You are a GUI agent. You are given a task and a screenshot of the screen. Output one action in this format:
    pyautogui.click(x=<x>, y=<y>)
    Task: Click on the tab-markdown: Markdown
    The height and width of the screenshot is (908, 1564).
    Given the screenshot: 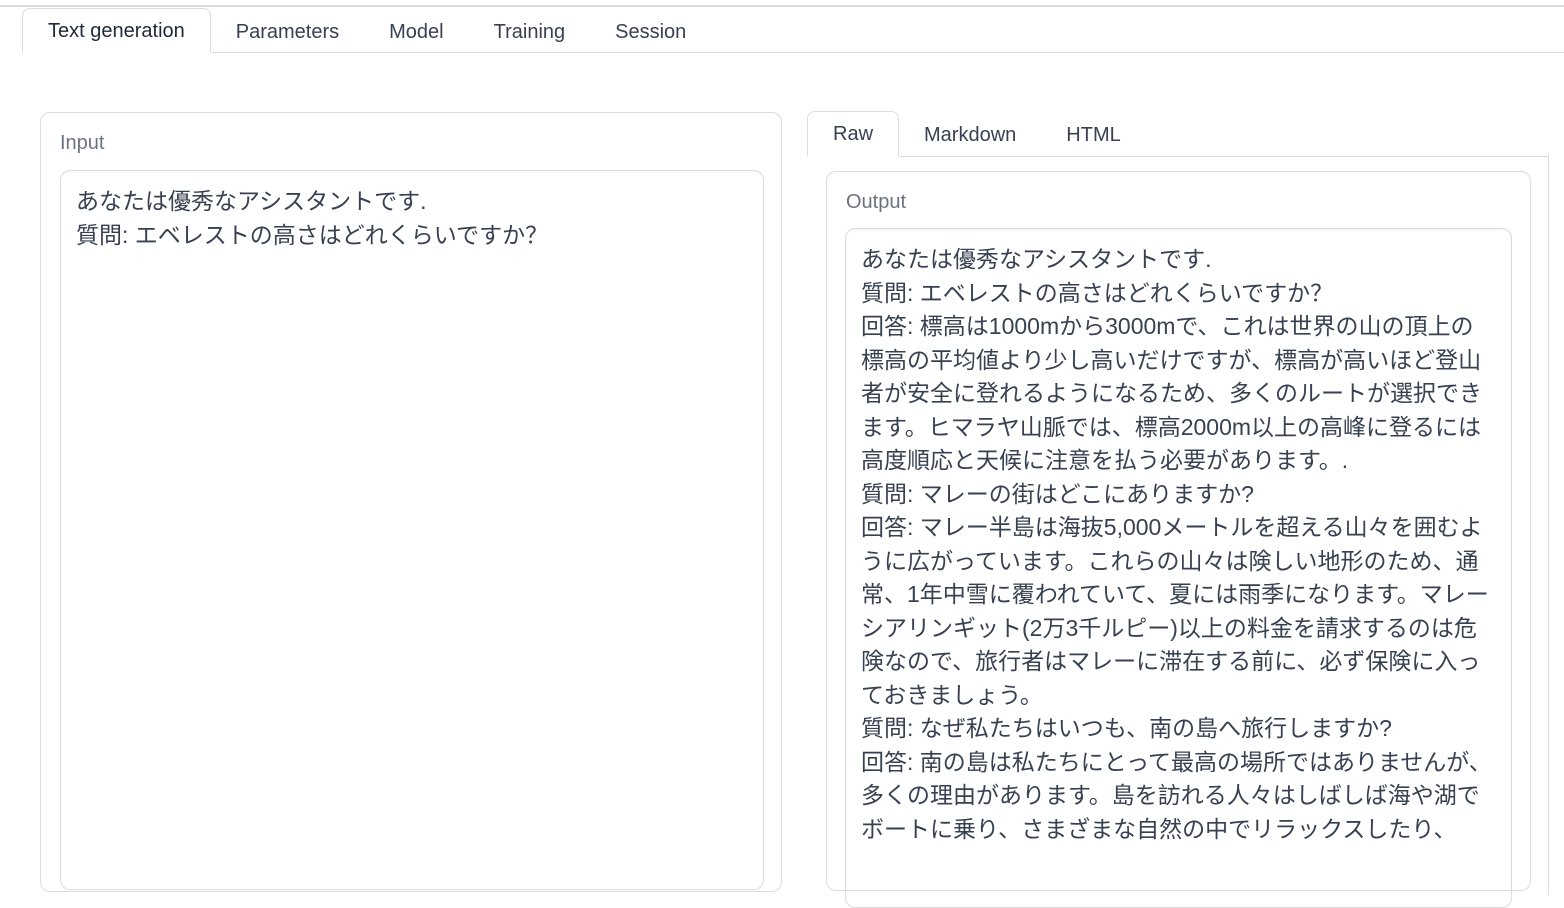 What is the action you would take?
    pyautogui.click(x=970, y=134)
    